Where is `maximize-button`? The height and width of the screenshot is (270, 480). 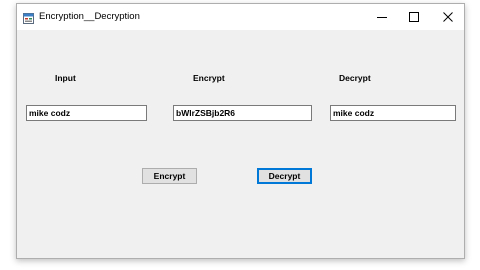 maximize-button is located at coordinates (414, 17).